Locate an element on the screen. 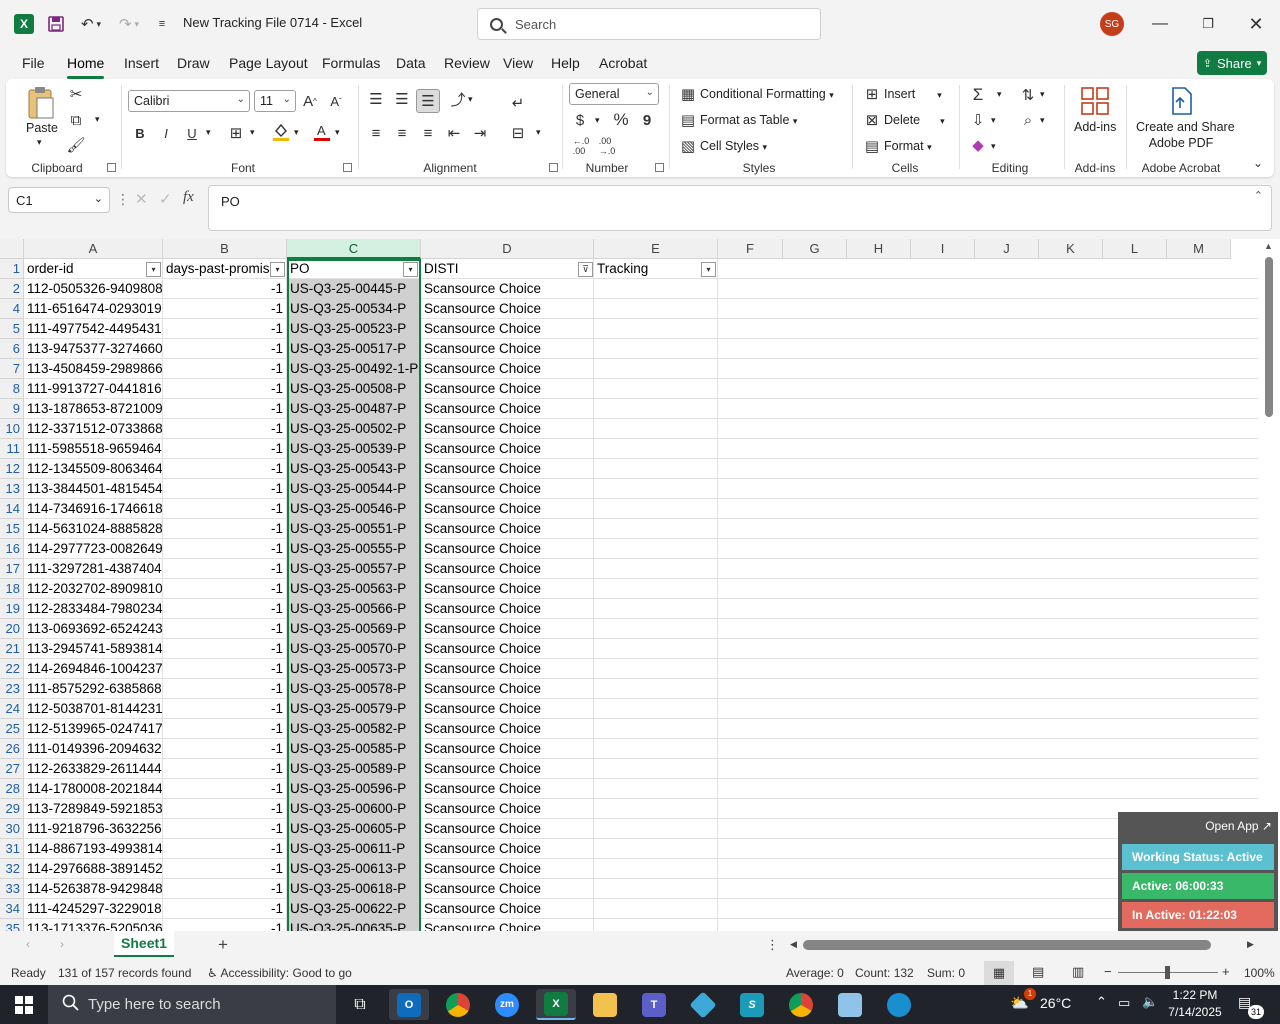  cell-order-id: 111-8575292-6385868 is located at coordinates (93, 689).